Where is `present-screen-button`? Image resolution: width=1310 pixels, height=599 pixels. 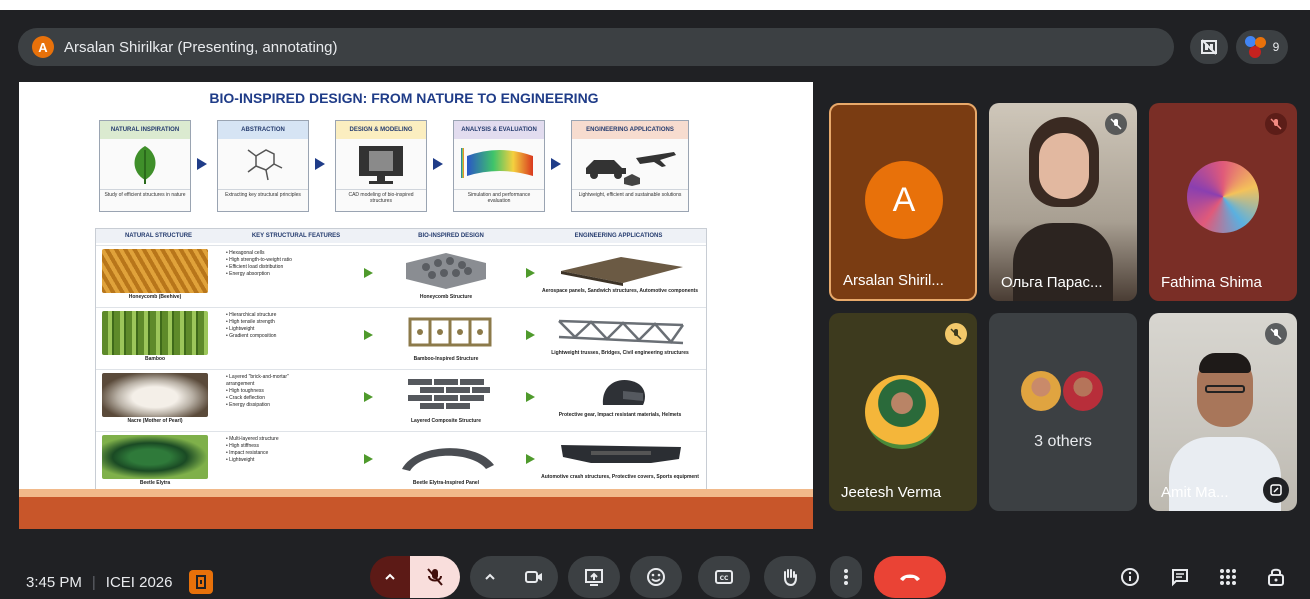 present-screen-button is located at coordinates (594, 577).